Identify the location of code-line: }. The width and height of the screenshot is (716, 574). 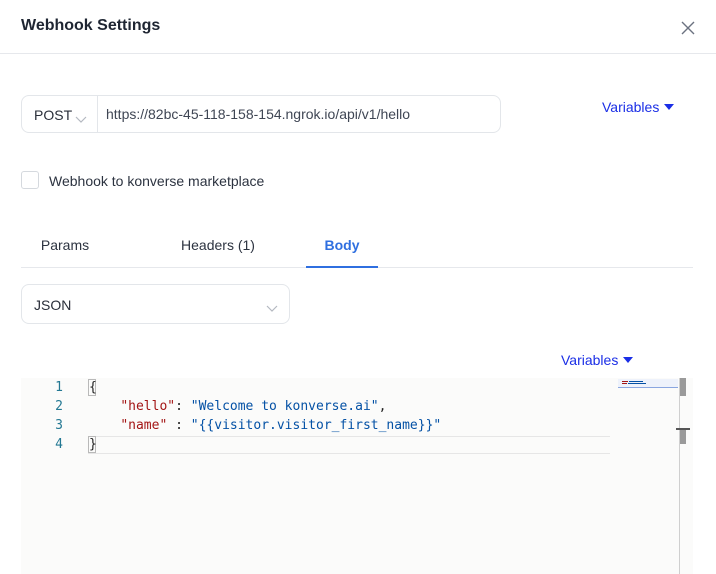
(93, 444).